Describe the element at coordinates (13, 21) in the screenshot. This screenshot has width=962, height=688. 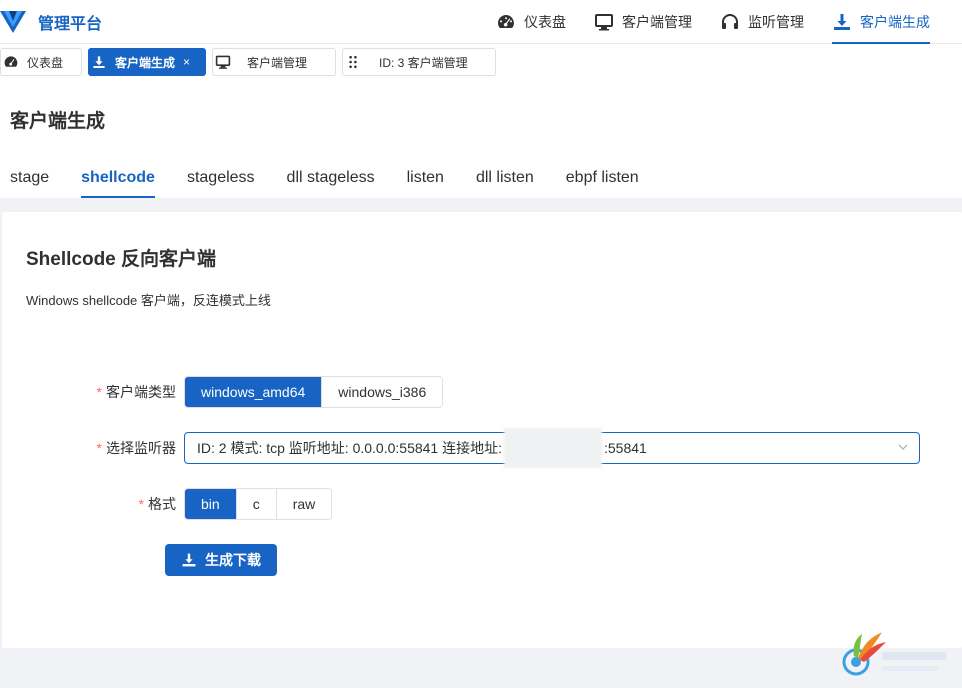
I see `logo-icon` at that location.